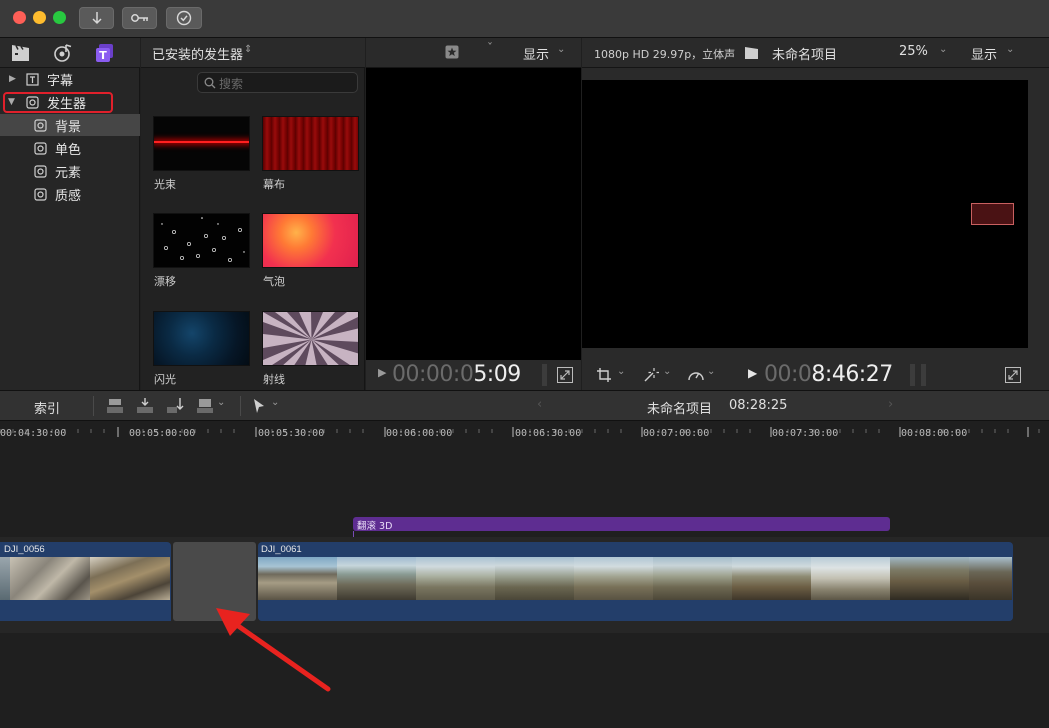 The width and height of the screenshot is (1049, 728). What do you see at coordinates (984, 53) in the screenshot?
I see `viewer-display-menu: 显示` at bounding box center [984, 53].